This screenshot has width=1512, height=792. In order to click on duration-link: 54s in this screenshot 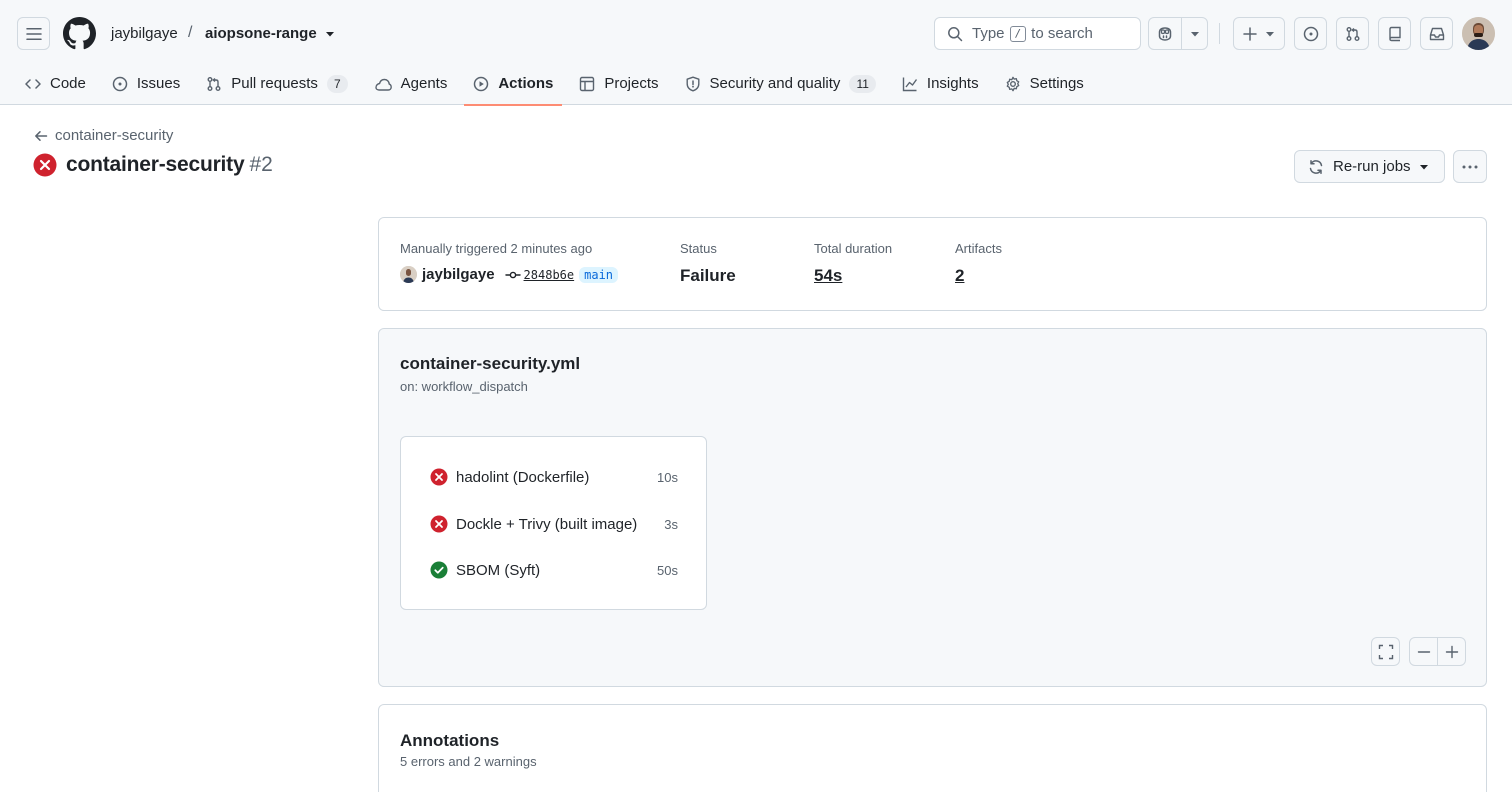, I will do `click(853, 276)`.